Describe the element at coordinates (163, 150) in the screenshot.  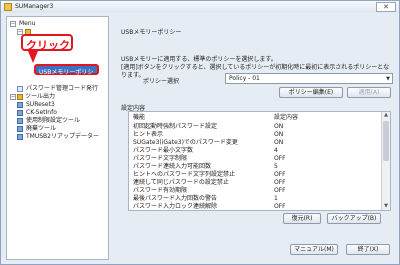
I see `feature-cell: パスワード最小文字数` at that location.